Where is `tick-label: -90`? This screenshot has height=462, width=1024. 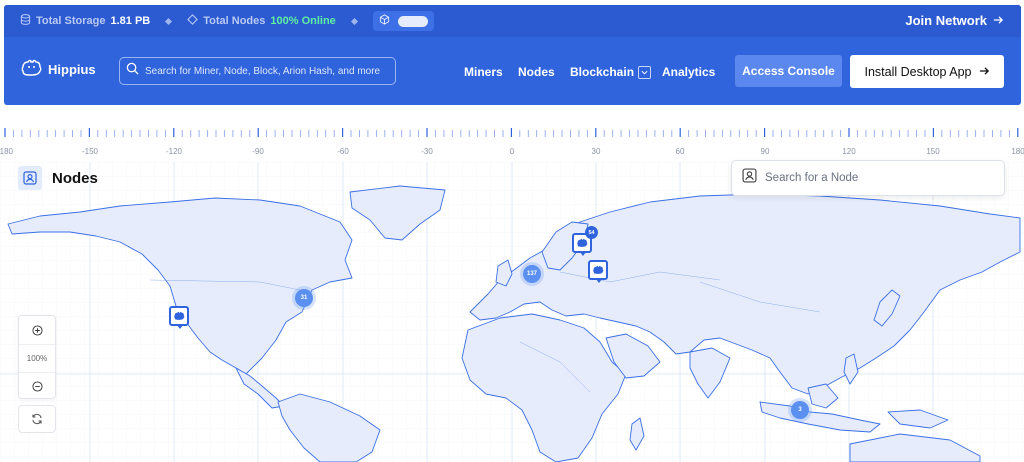 tick-label: -90 is located at coordinates (258, 151).